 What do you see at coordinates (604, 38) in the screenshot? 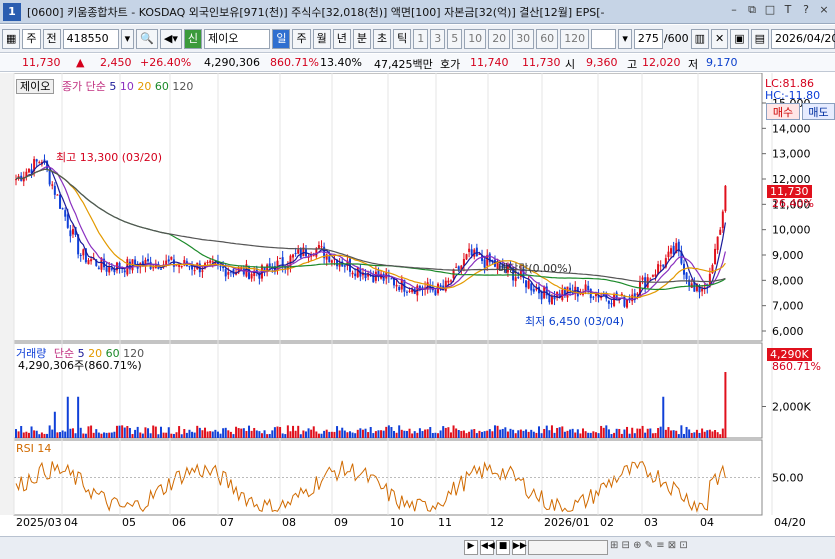
I see `interval-custom-input` at bounding box center [604, 38].